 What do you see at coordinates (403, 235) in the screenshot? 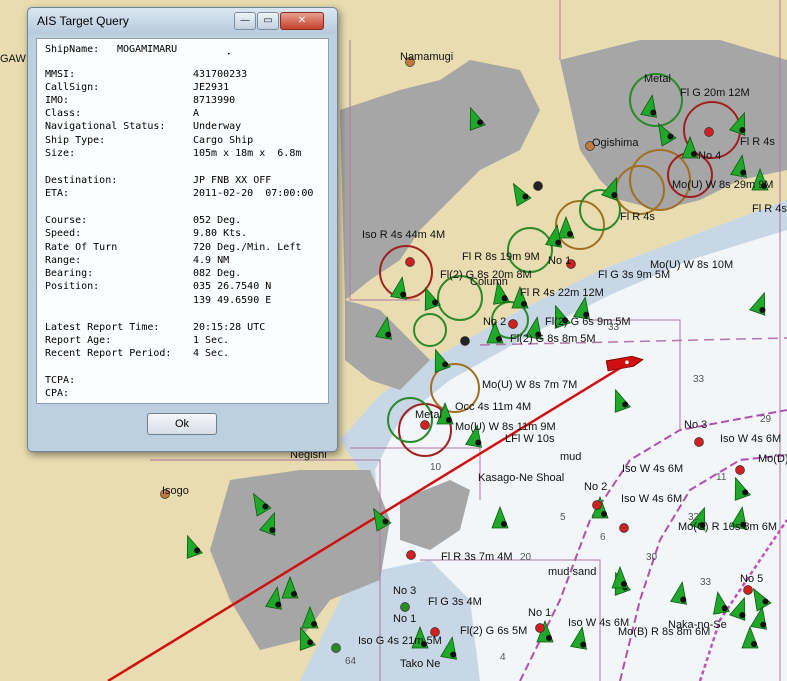
I see `chart-label: Iso R 4s 44m 4M` at bounding box center [403, 235].